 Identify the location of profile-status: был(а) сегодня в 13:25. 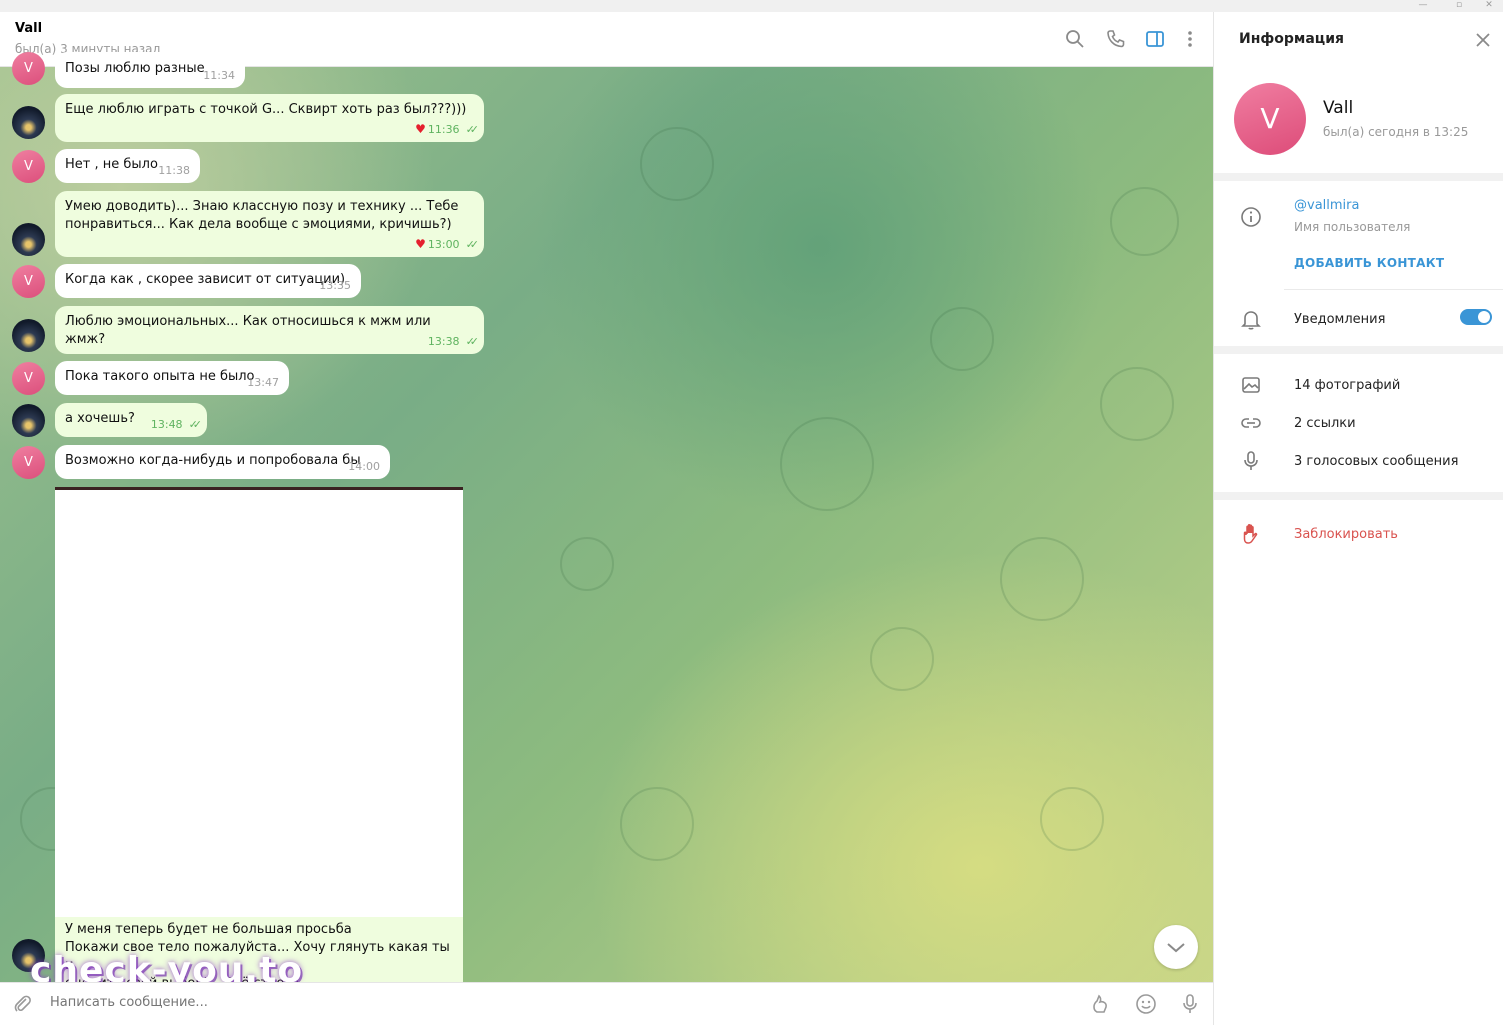
(1396, 132).